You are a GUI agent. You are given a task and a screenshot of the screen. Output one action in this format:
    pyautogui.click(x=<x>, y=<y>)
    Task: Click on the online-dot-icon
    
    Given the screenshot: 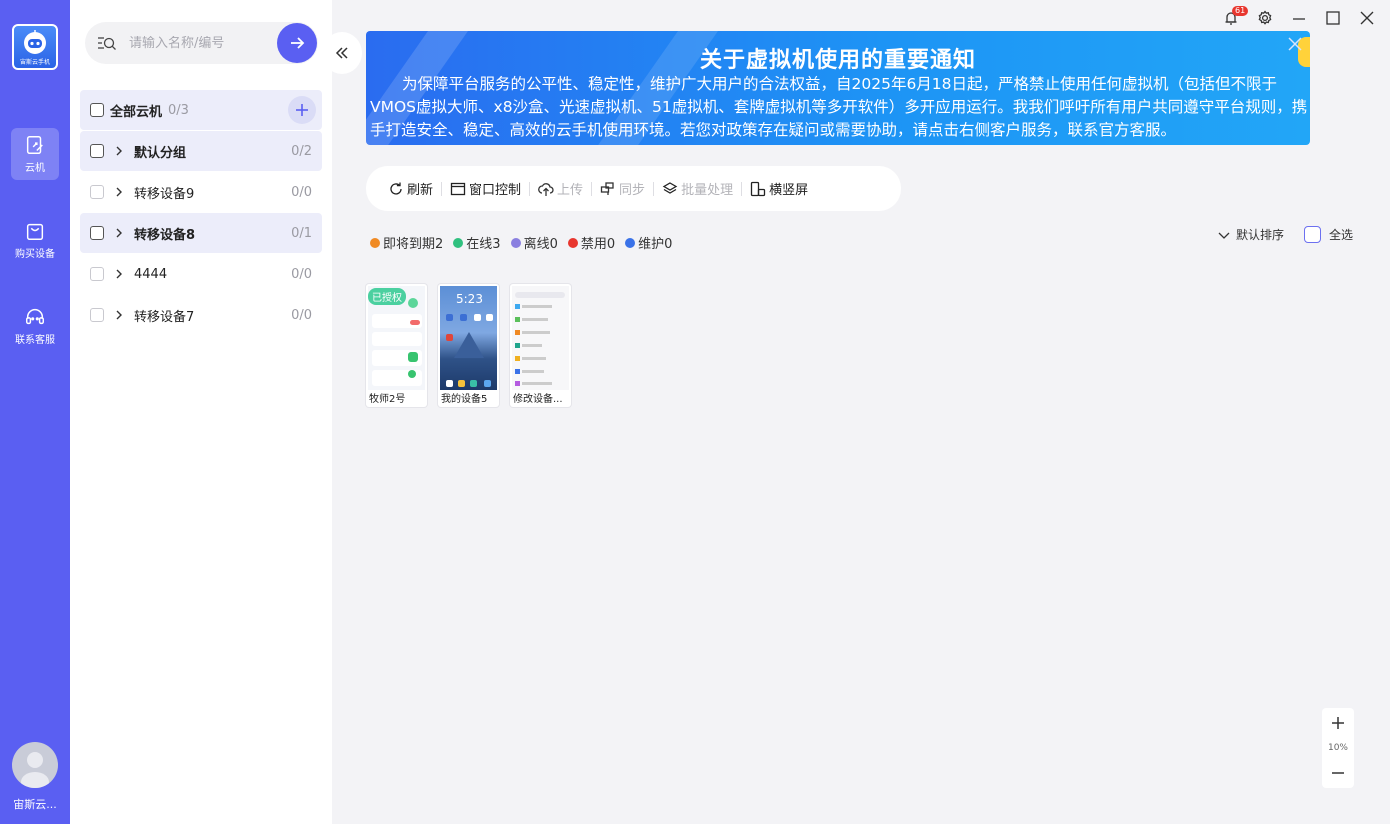 What is the action you would take?
    pyautogui.click(x=458, y=242)
    